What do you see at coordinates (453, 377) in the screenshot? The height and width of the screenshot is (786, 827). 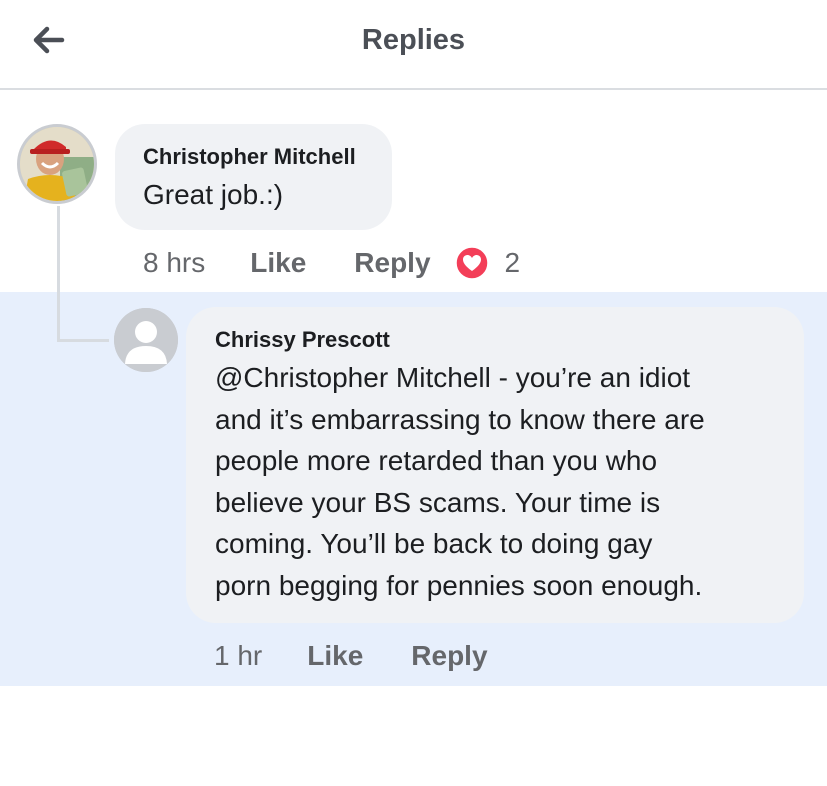 I see `reply-text-line: @Christopher Mitchell - you’re an idiot` at bounding box center [453, 377].